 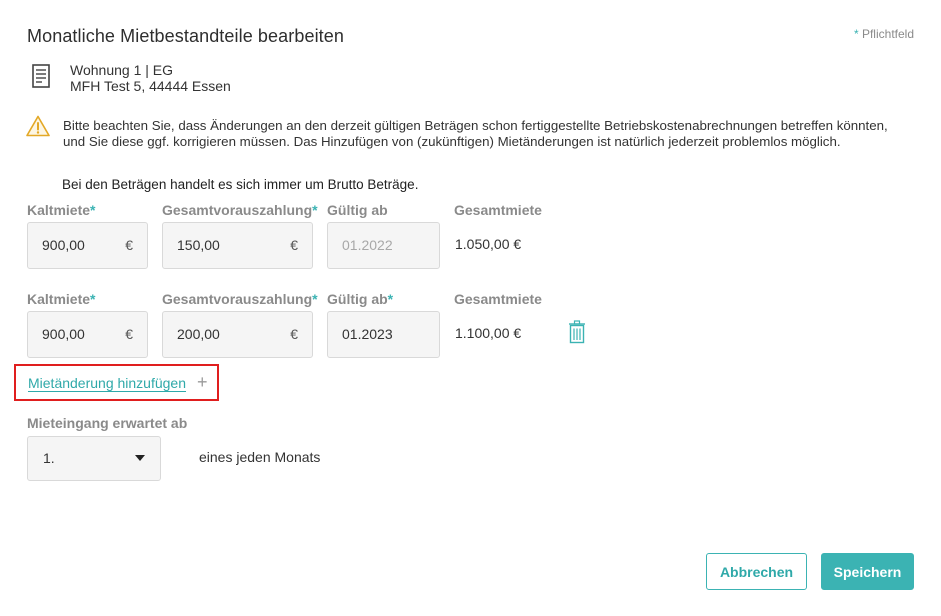 What do you see at coordinates (260, 457) in the screenshot?
I see `payment-day-suffix: eines jeden Monats` at bounding box center [260, 457].